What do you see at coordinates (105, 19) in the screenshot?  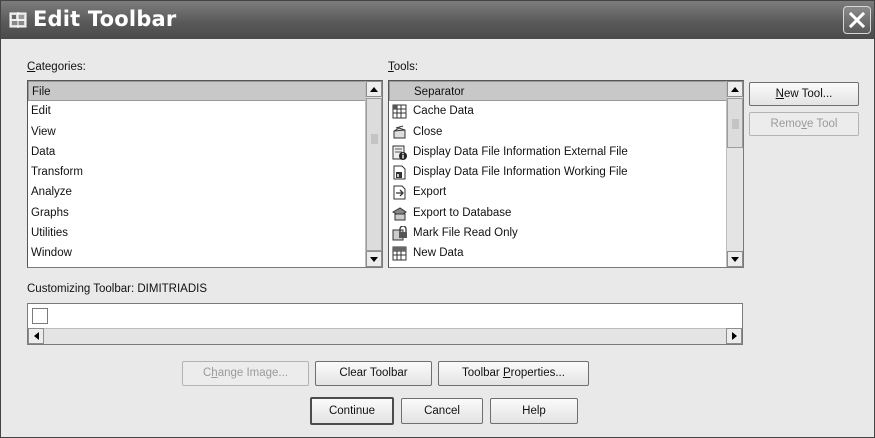 I see `dialog-title: Edit Toolbar` at bounding box center [105, 19].